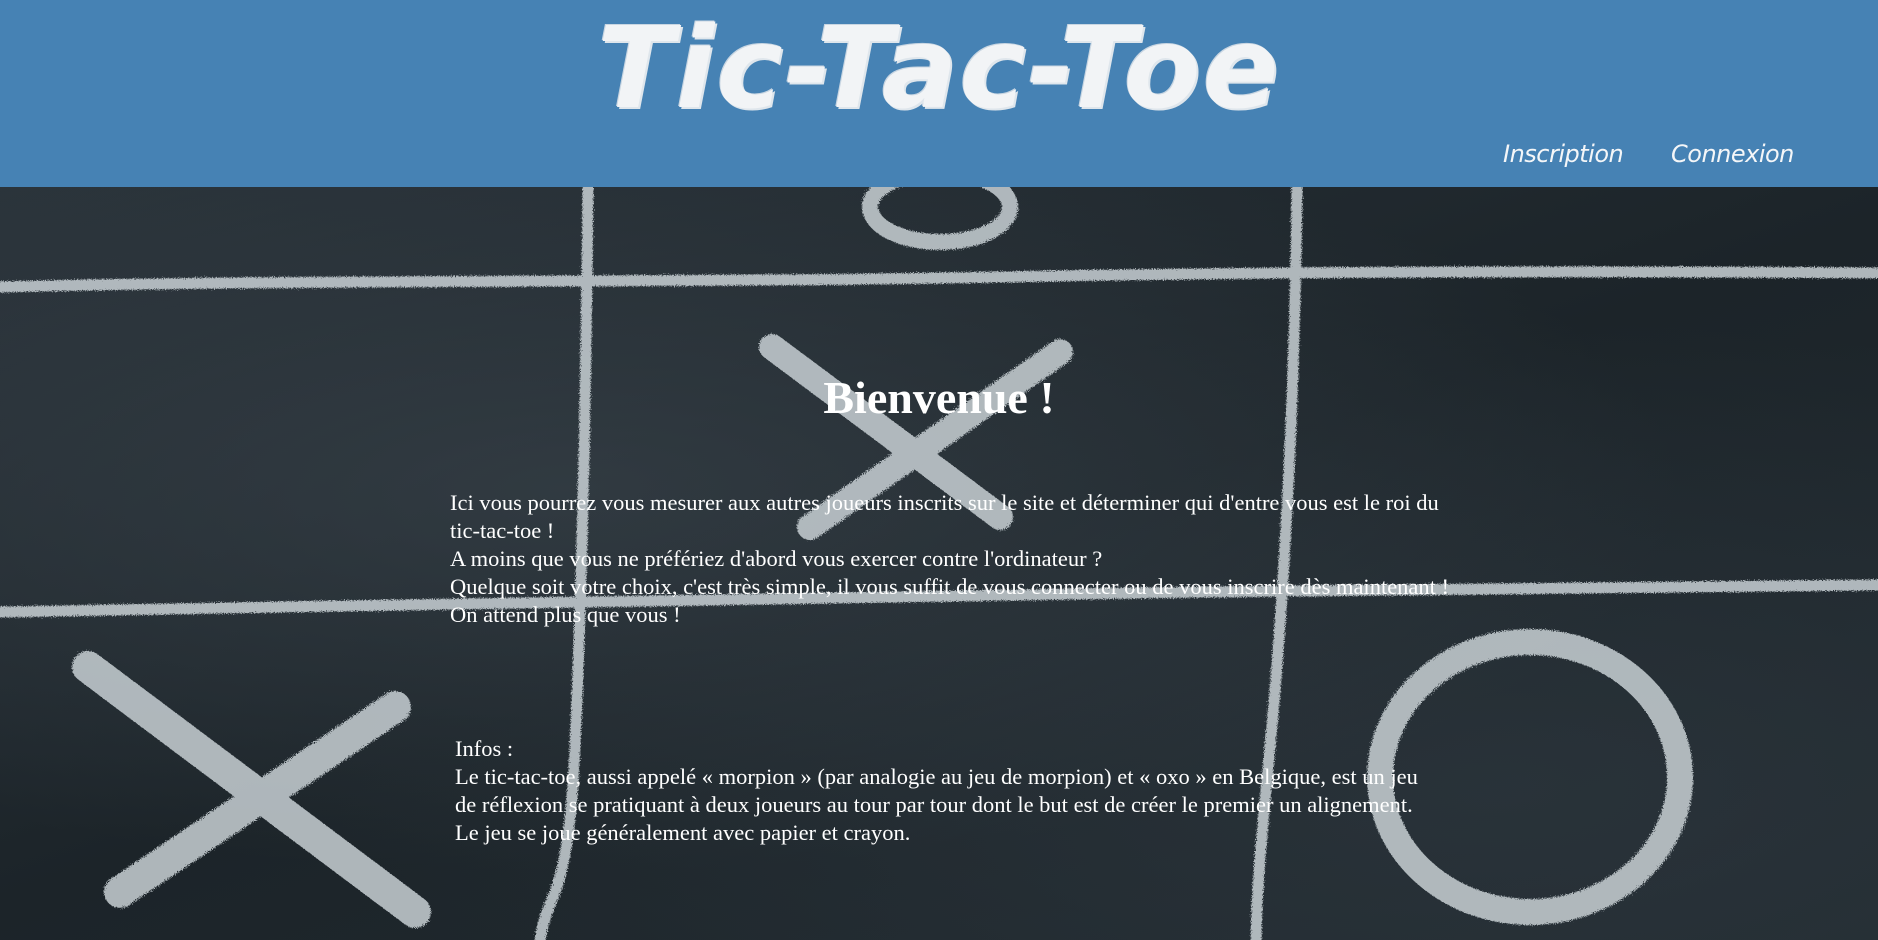  What do you see at coordinates (1732, 154) in the screenshot?
I see `nav-link-connexion: Connexion` at bounding box center [1732, 154].